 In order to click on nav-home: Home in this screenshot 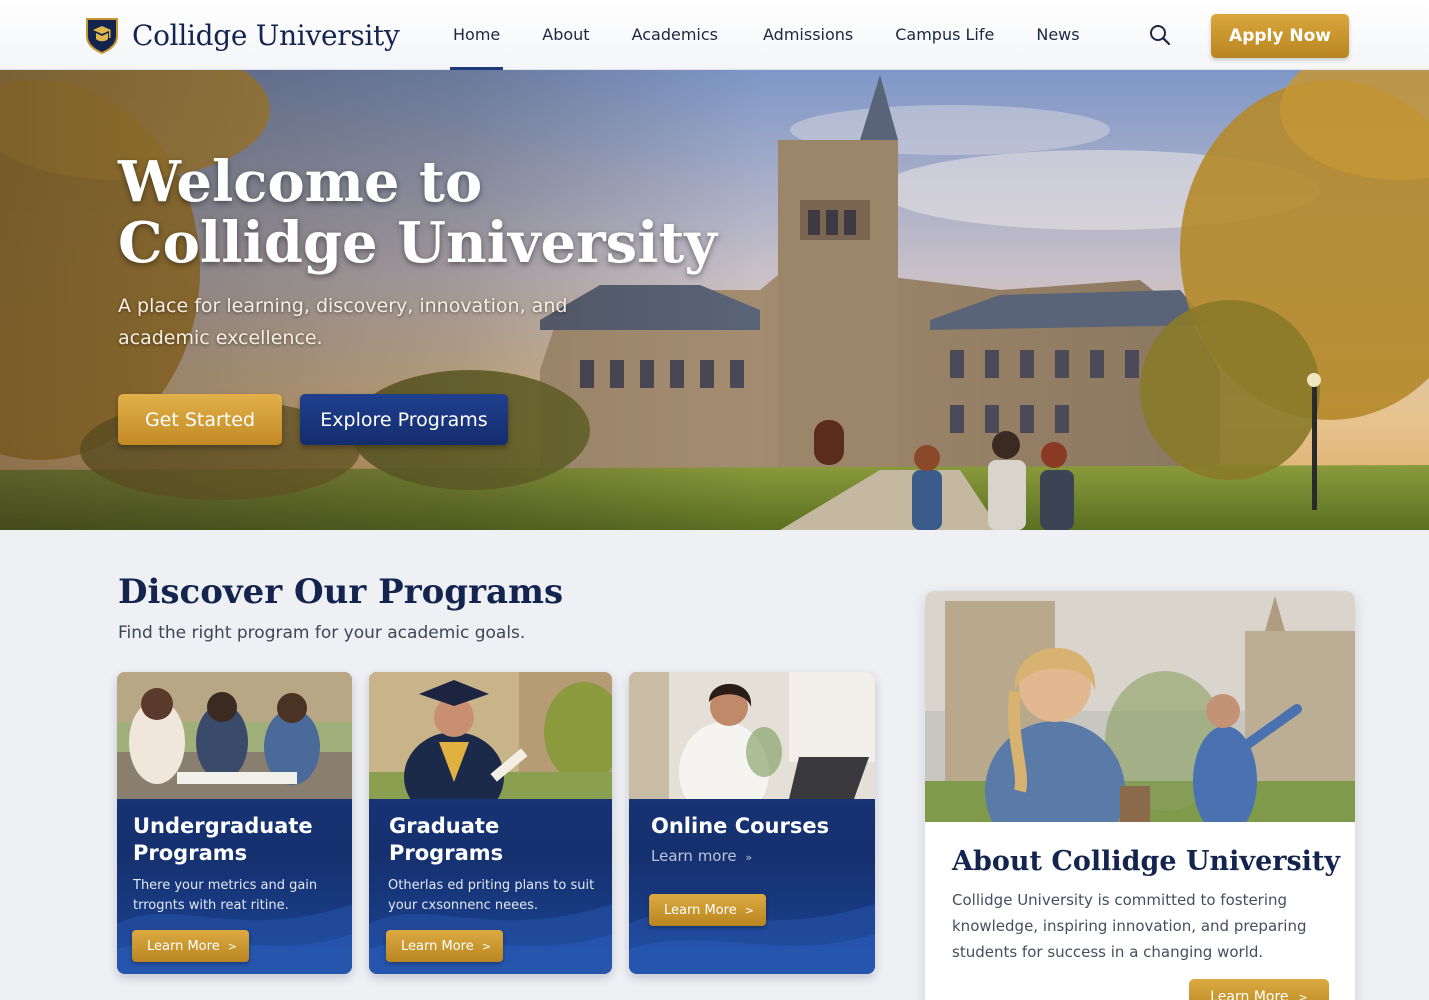, I will do `click(476, 35)`.